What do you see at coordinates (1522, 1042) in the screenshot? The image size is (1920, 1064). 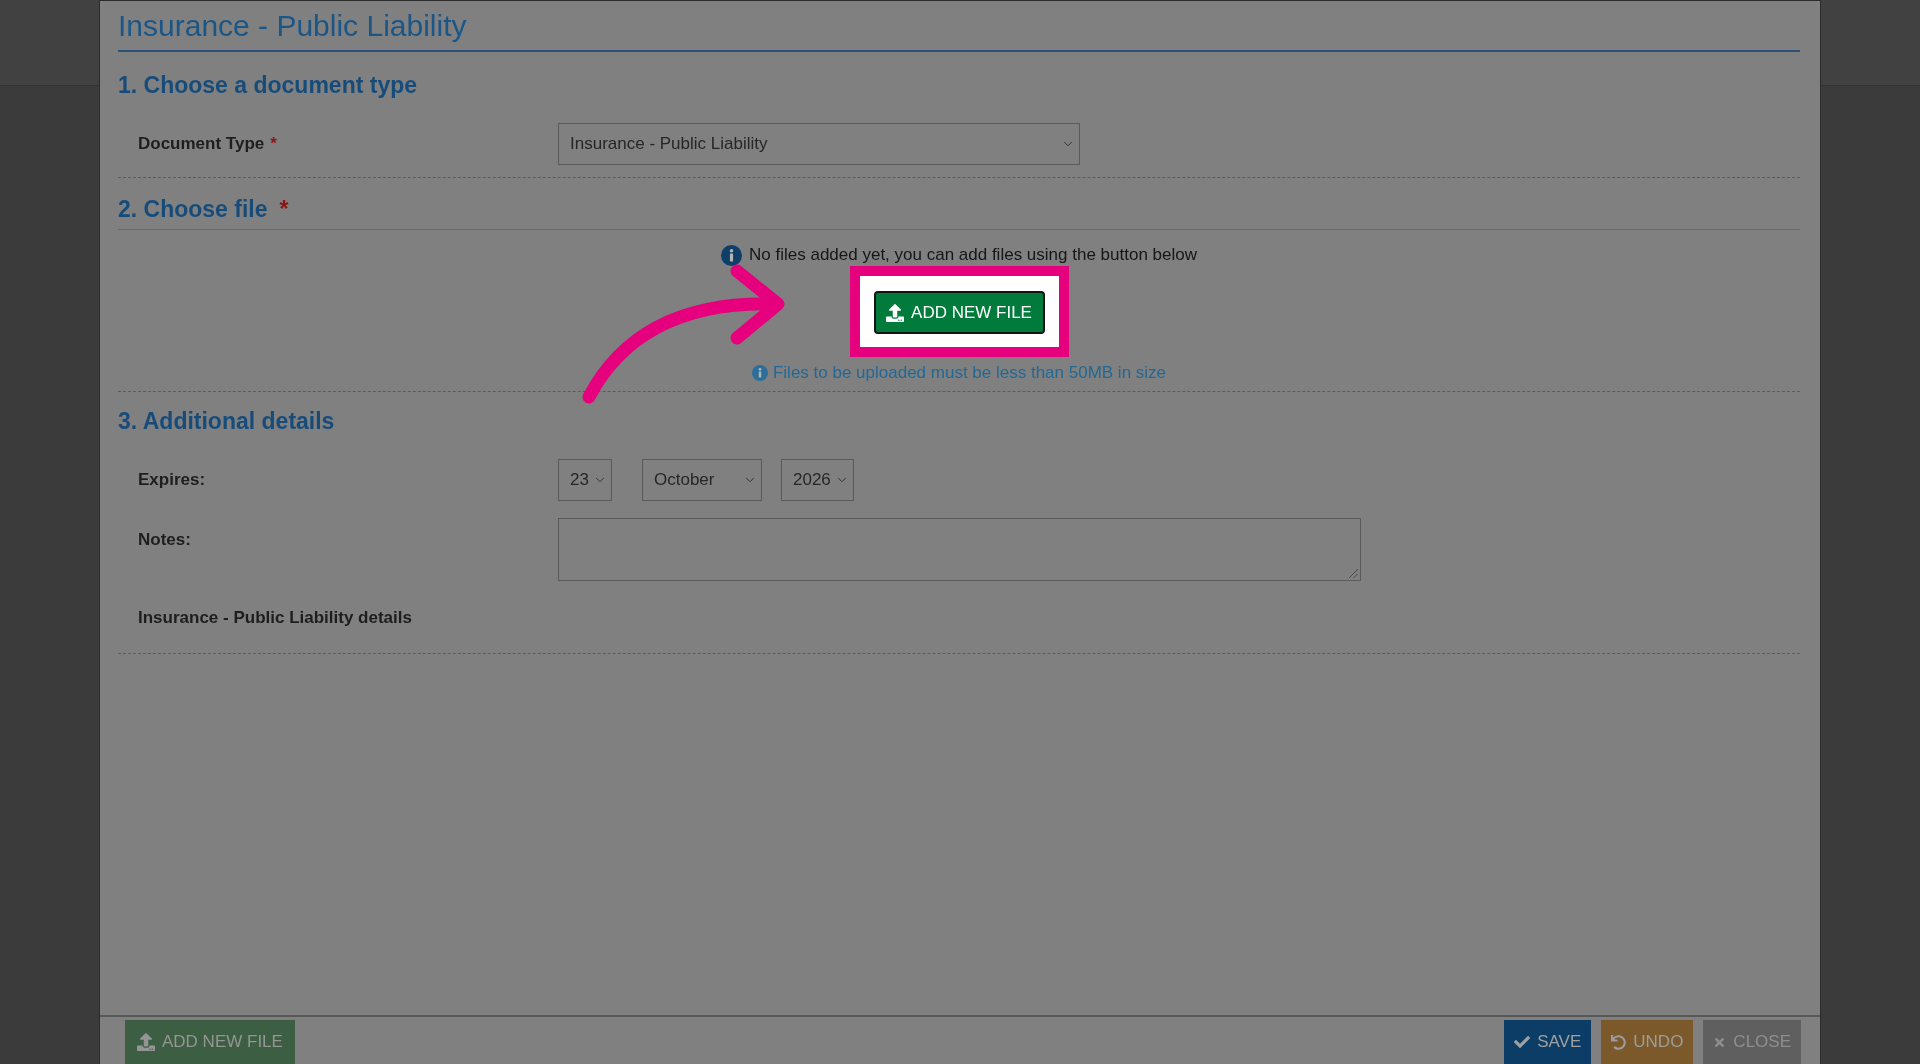 I see `check-icon` at bounding box center [1522, 1042].